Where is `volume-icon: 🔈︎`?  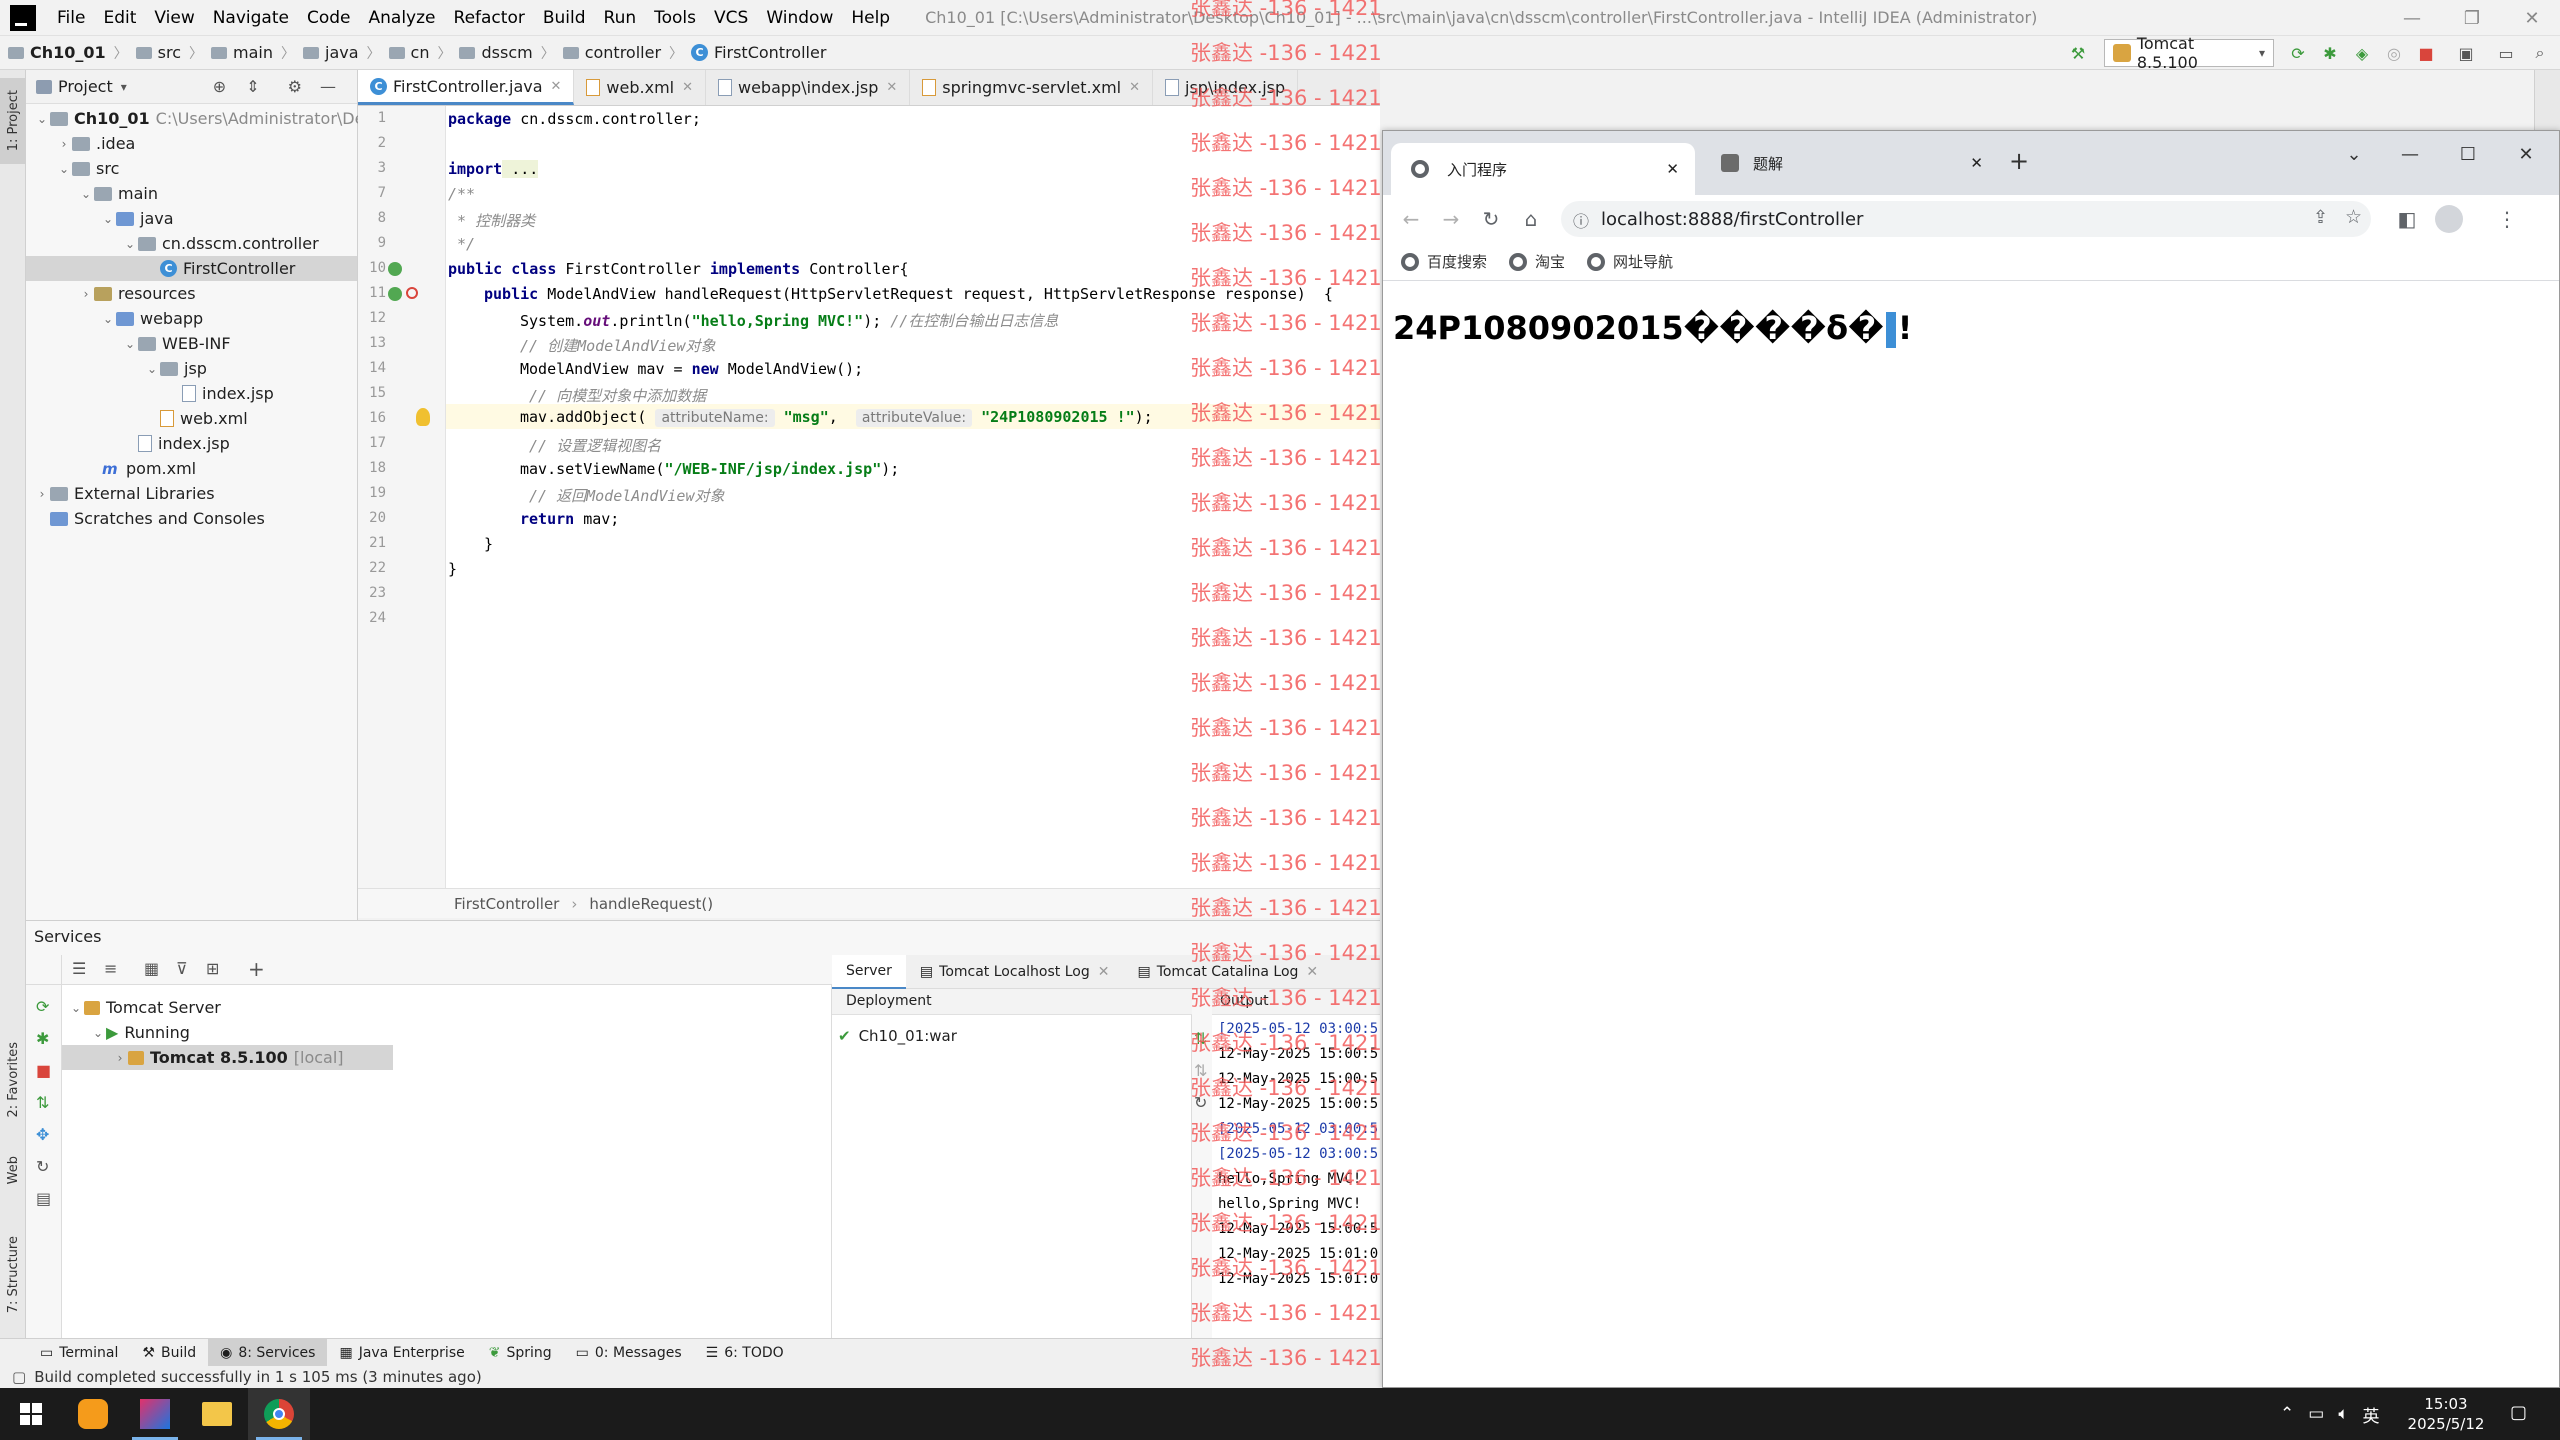 volume-icon: 🔈︎ is located at coordinates (2343, 1414).